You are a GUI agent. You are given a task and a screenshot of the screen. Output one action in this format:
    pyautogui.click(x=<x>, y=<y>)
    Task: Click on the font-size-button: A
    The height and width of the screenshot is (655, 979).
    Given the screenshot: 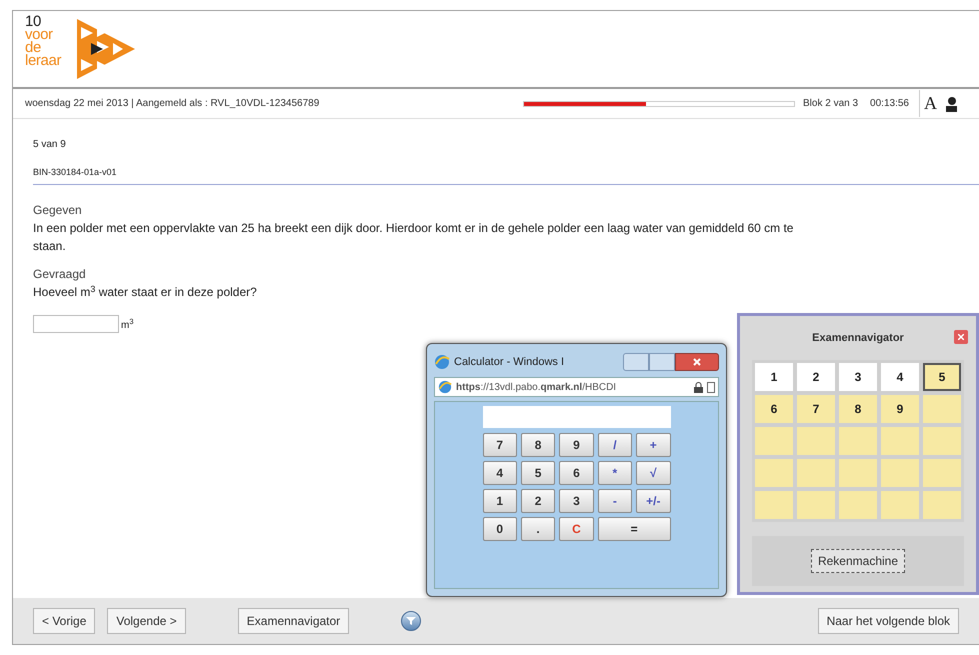 What is the action you would take?
    pyautogui.click(x=927, y=103)
    